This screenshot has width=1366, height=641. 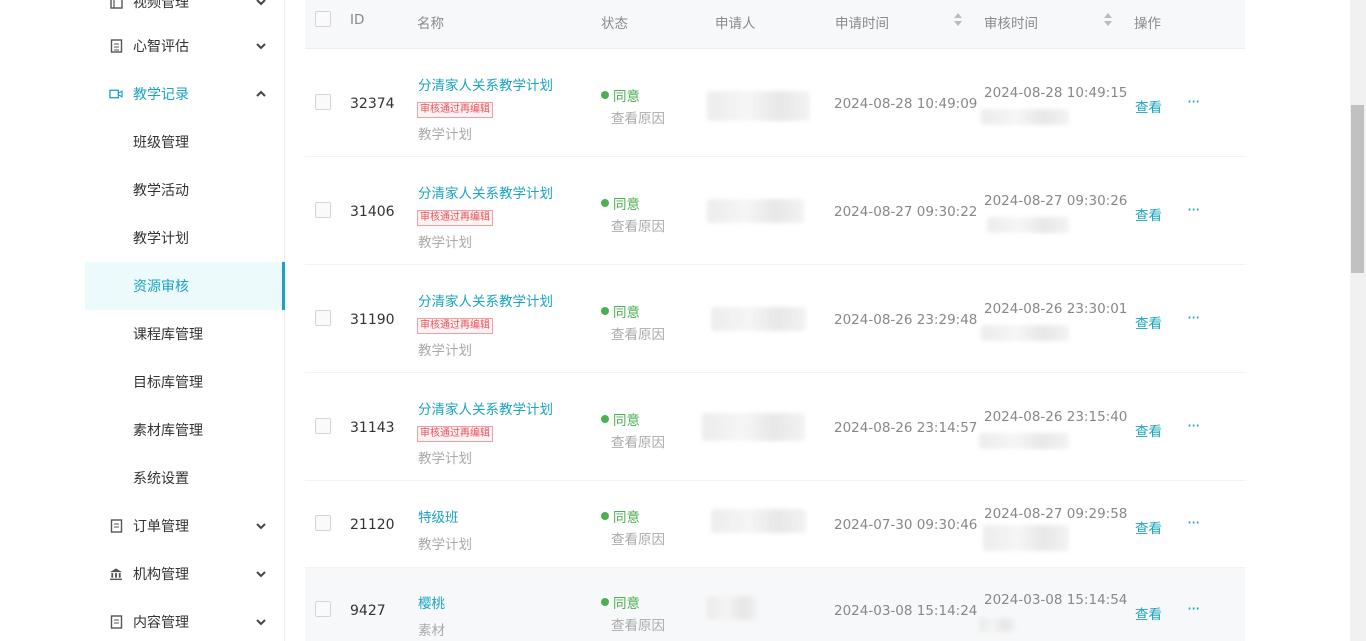 What do you see at coordinates (161, 95) in the screenshot?
I see `sidebar-item-label: 教学记录` at bounding box center [161, 95].